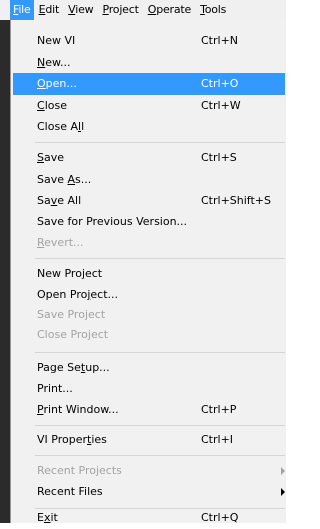  Describe the element at coordinates (217, 439) in the screenshot. I see `shortcut-label: Ctrl+I` at that location.